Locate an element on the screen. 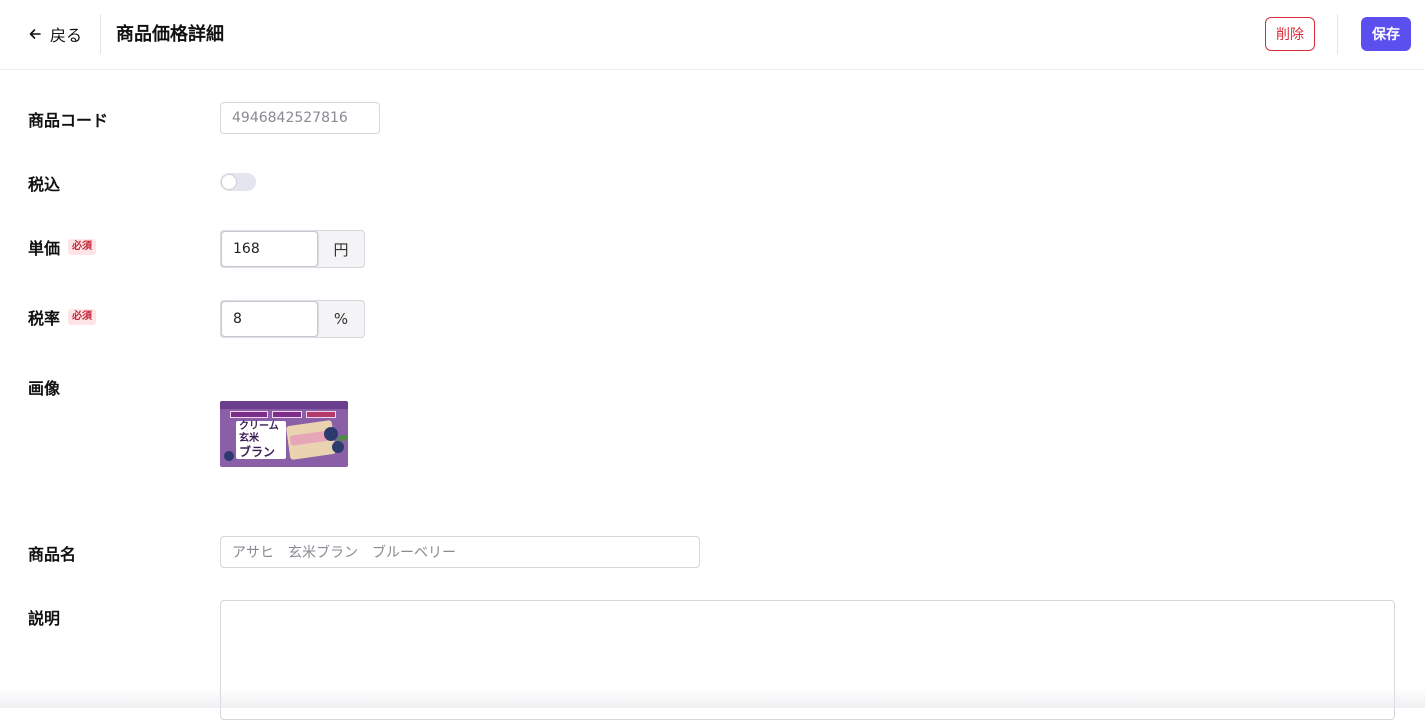 The height and width of the screenshot is (720, 1425). unit-price-label: 単価 必須 is located at coordinates (62, 247).